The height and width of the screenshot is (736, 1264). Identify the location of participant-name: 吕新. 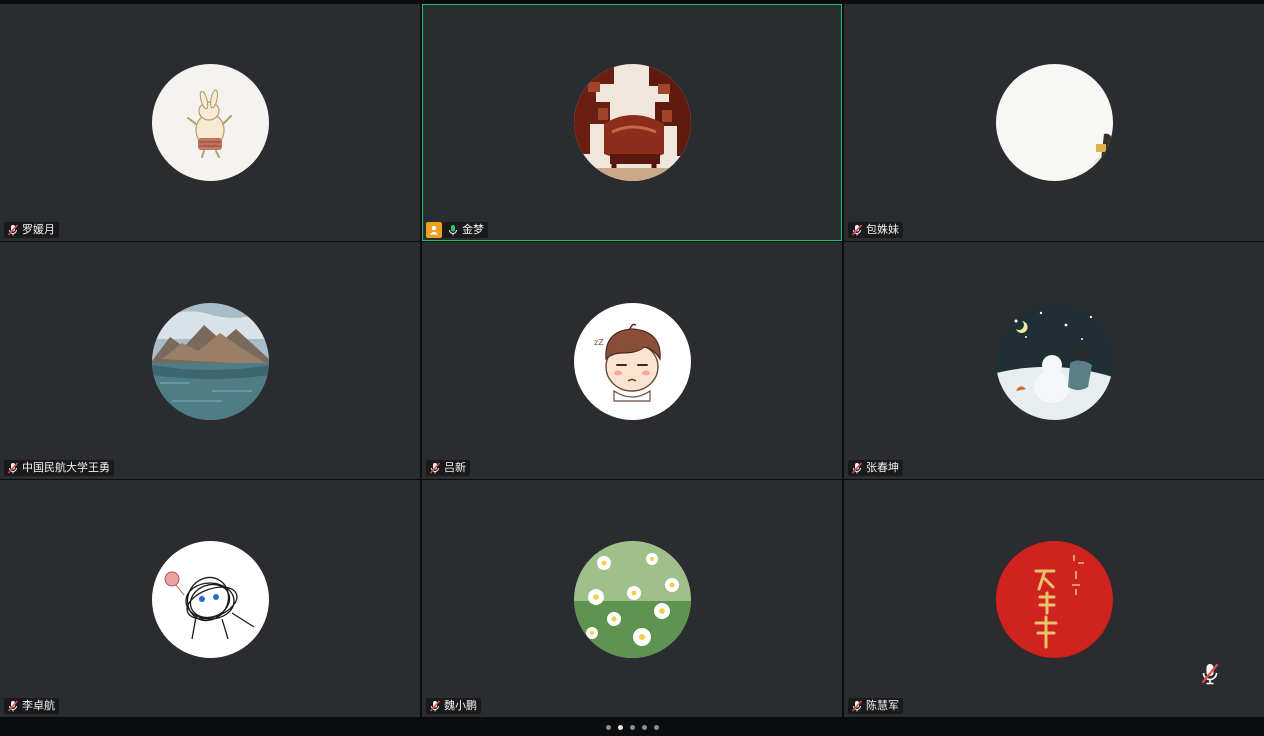
(455, 467).